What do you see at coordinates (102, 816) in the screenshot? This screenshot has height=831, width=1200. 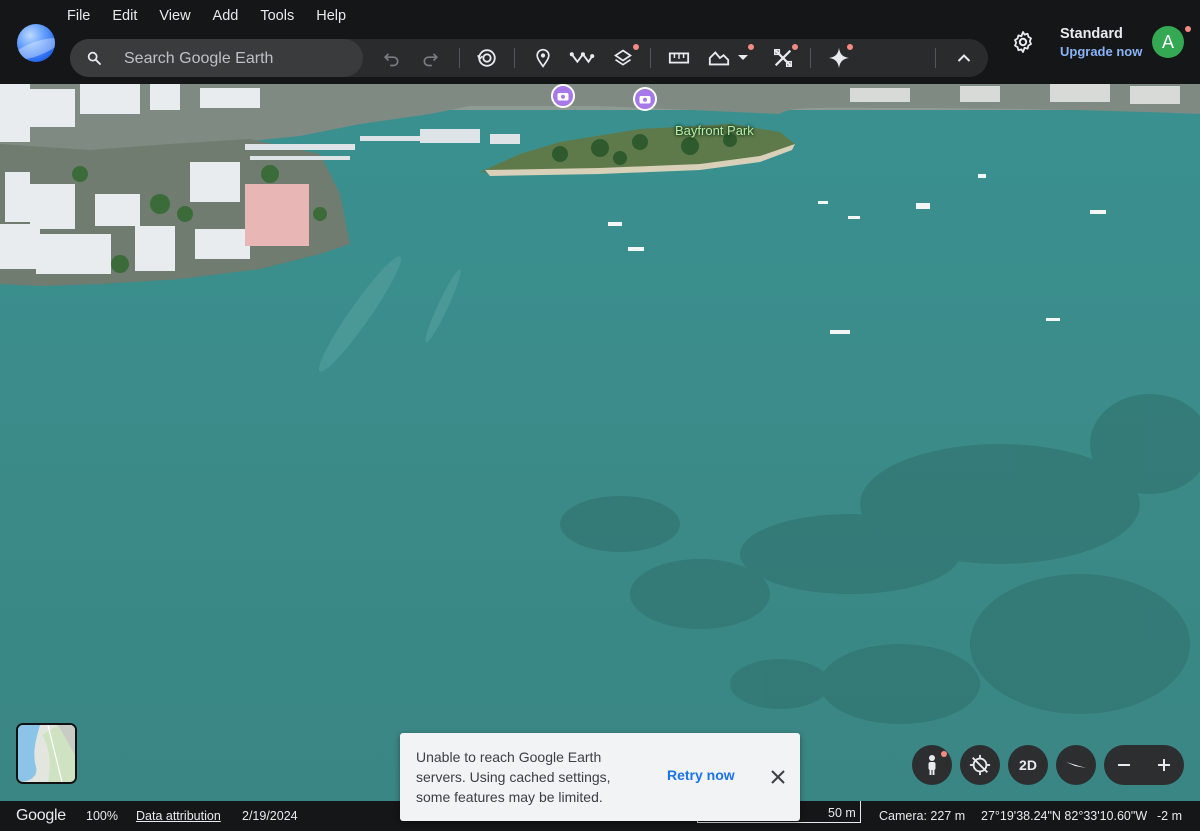 I see `zoom-level: 100%` at bounding box center [102, 816].